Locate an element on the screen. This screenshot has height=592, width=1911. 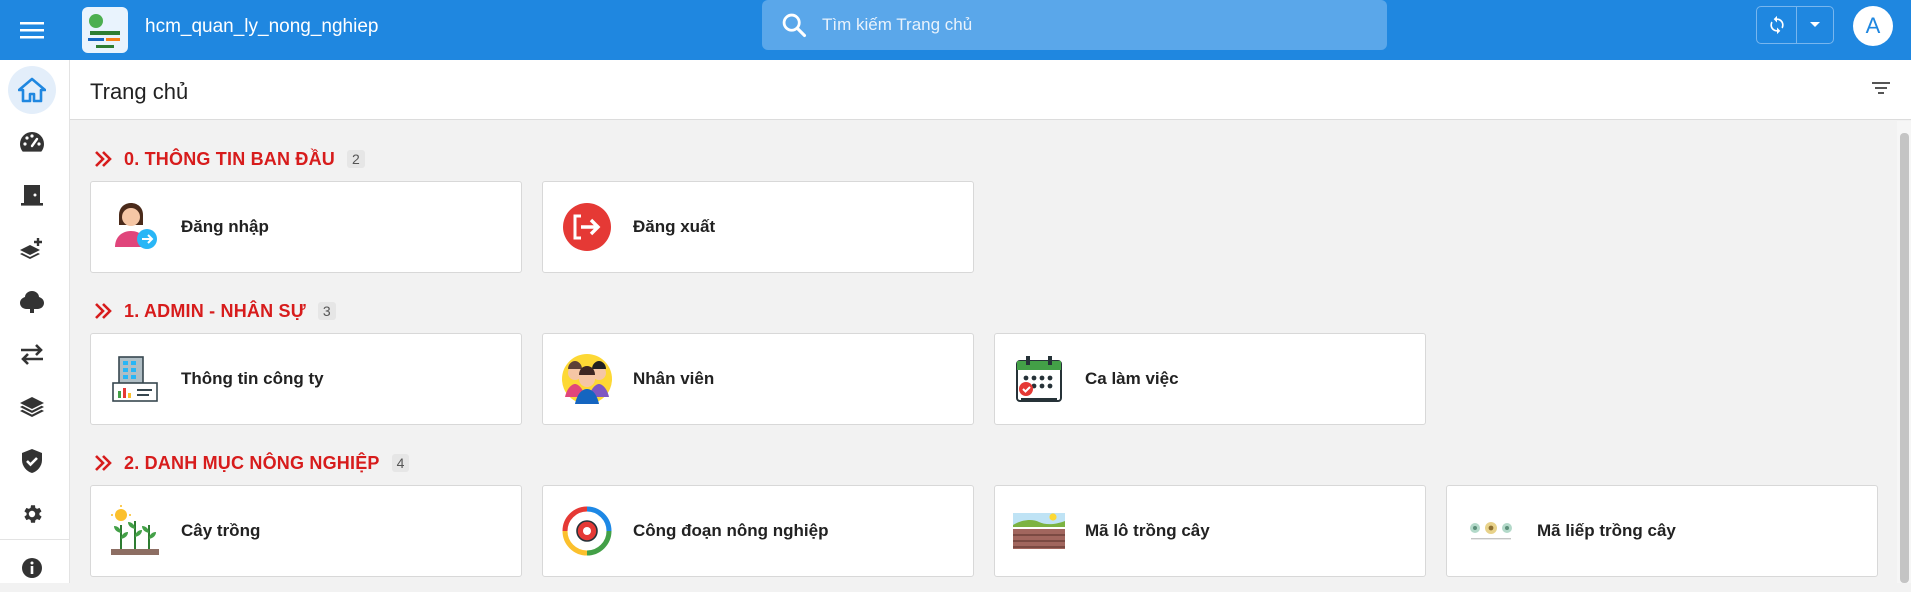
card-label: Ca làm việc is located at coordinates (1132, 378).